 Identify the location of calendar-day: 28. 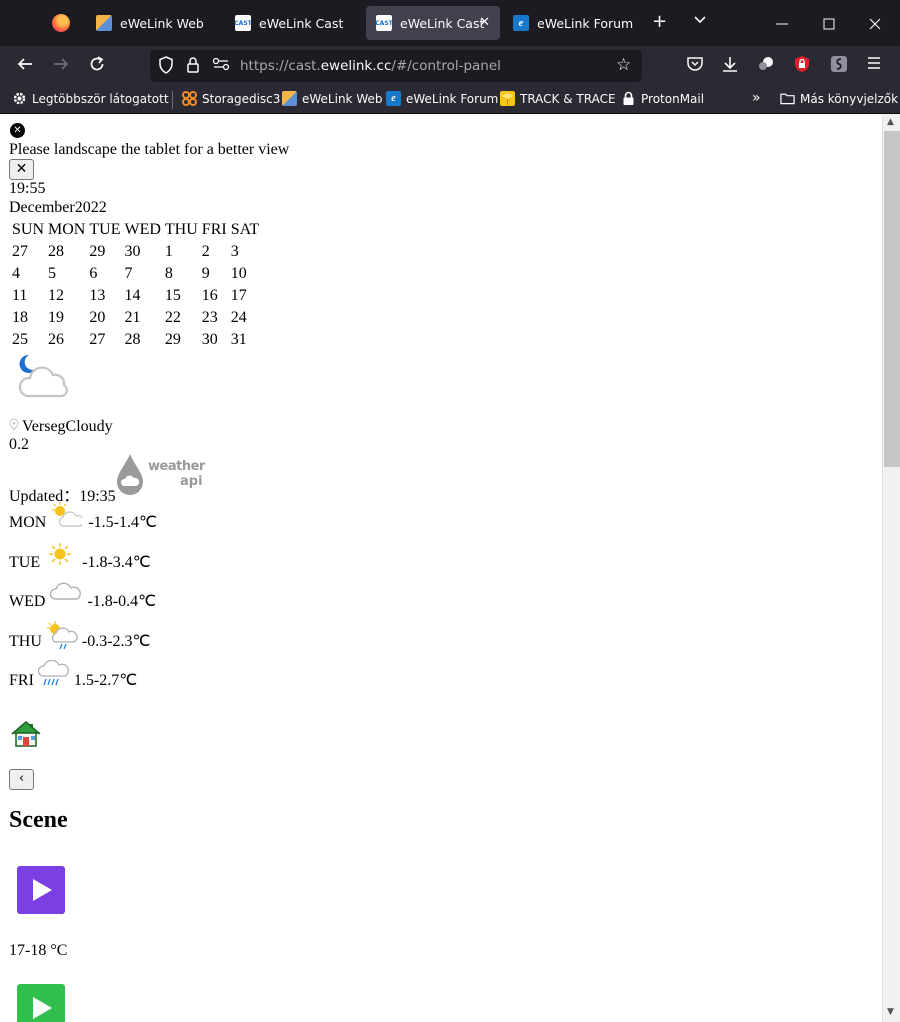
(56, 251).